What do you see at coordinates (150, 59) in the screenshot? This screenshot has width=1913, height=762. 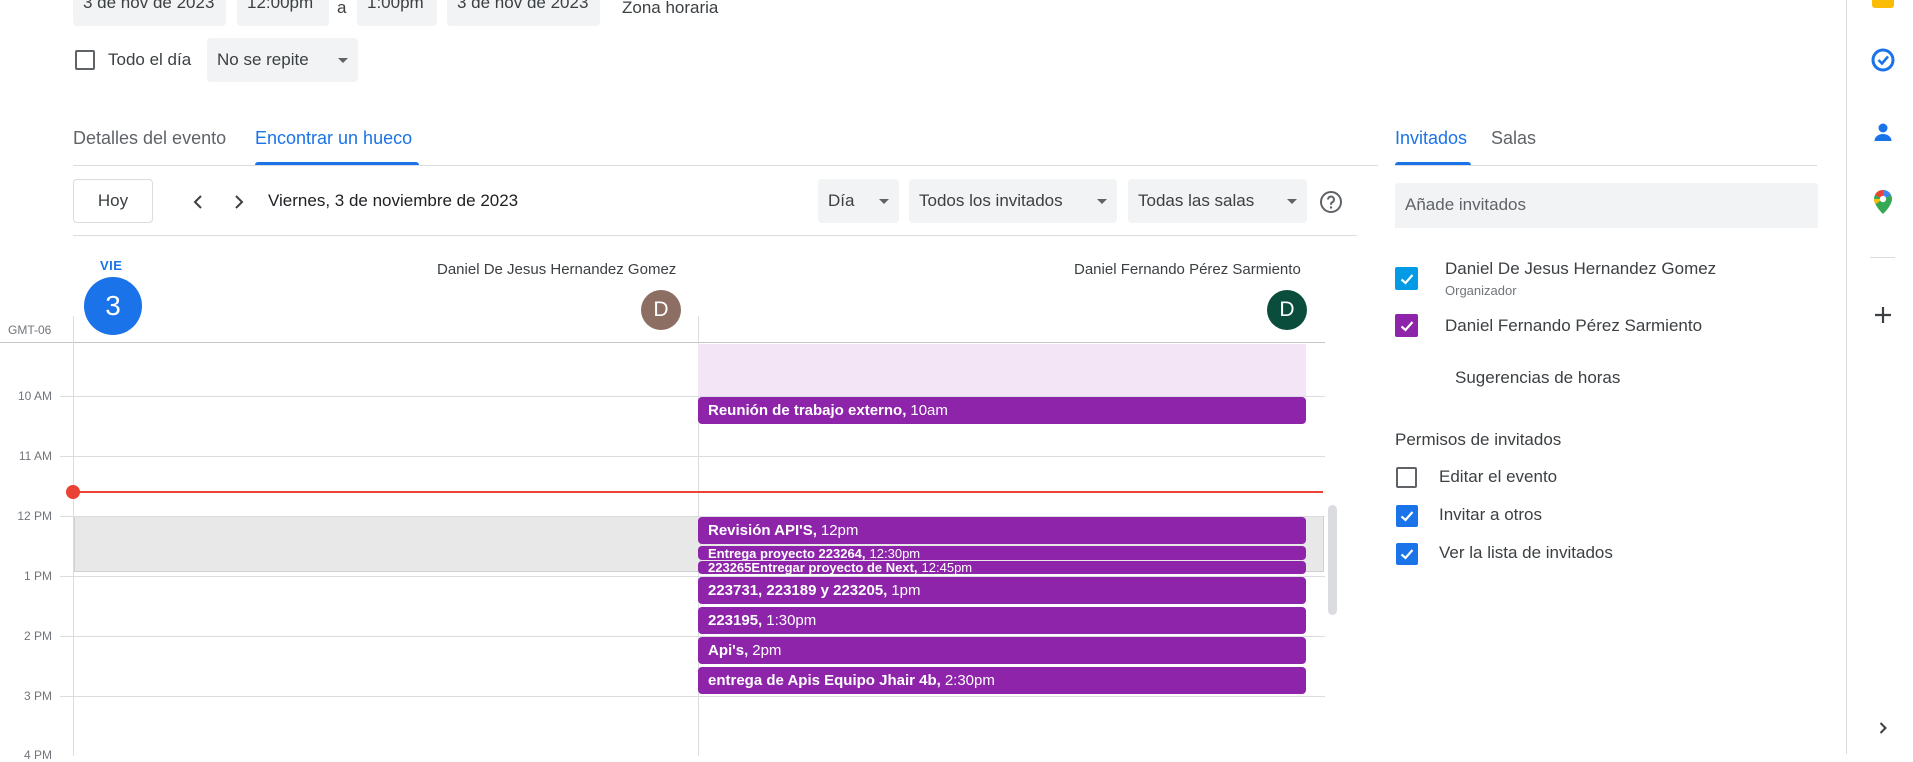 I see `all-day-label: Todo el día` at bounding box center [150, 59].